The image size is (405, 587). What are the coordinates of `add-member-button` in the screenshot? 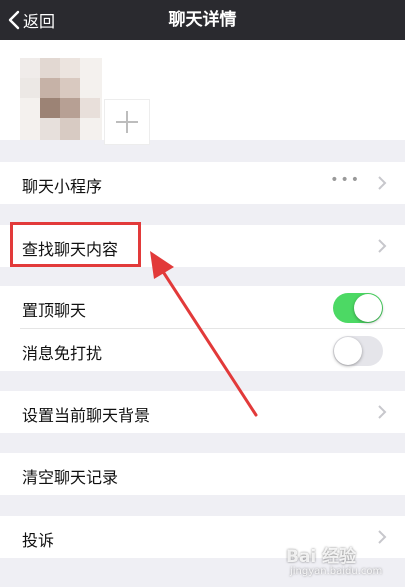 It's located at (127, 122).